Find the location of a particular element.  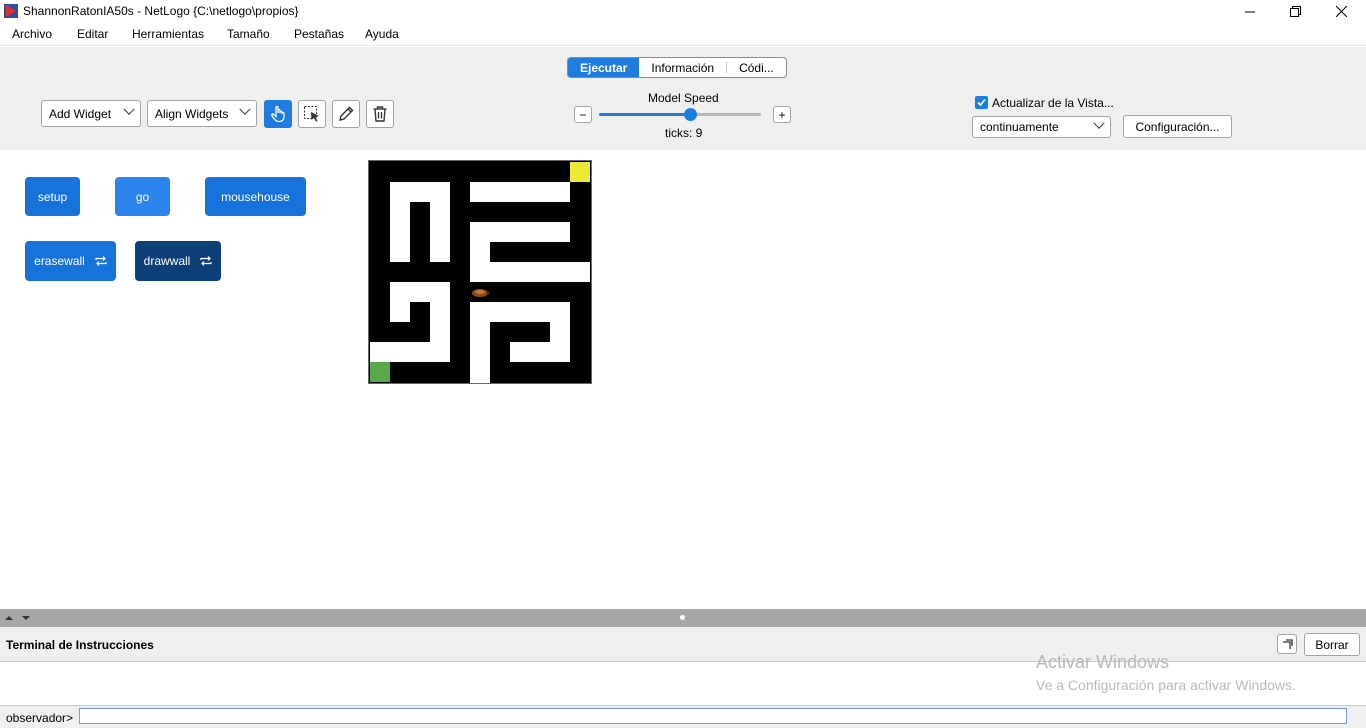

speed-slider-fill is located at coordinates (644, 114).